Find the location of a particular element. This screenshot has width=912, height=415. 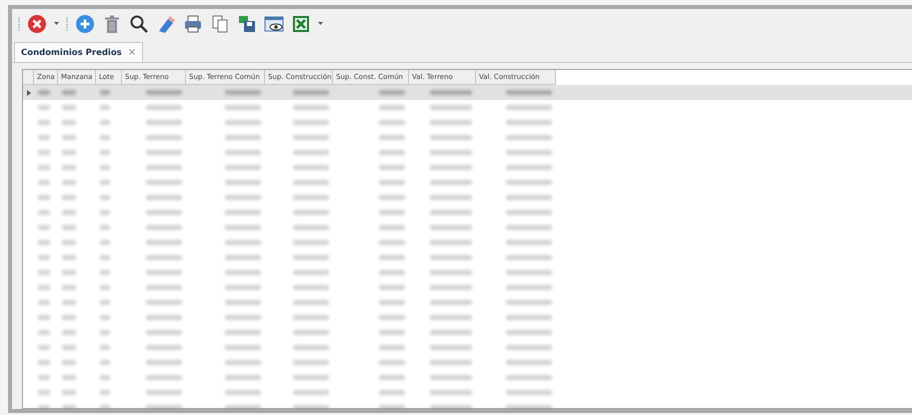

search-icon is located at coordinates (139, 24).